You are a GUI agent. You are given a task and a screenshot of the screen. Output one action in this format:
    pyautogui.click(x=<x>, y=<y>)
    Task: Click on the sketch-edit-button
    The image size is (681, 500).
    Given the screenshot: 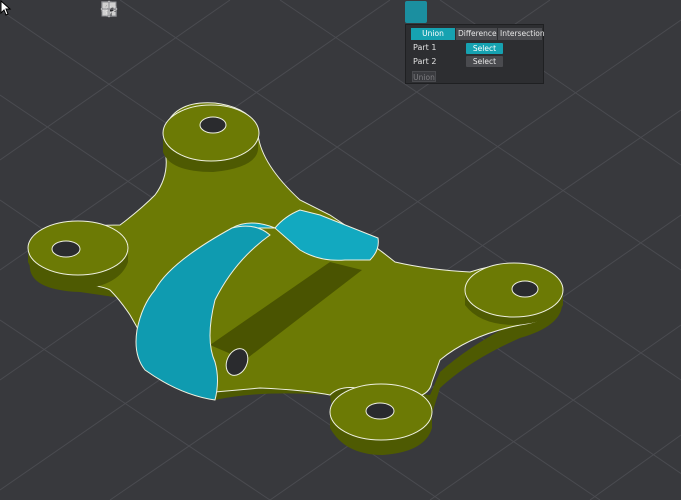 What is the action you would take?
    pyautogui.click(x=288, y=12)
    